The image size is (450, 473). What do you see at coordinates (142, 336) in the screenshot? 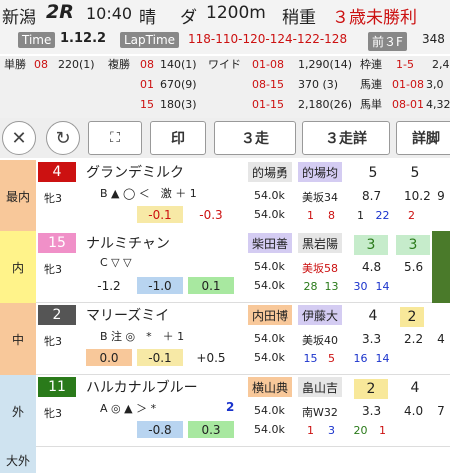
I see `prediction-marks: B 注 ◎ * ＋ 1` at bounding box center [142, 336].